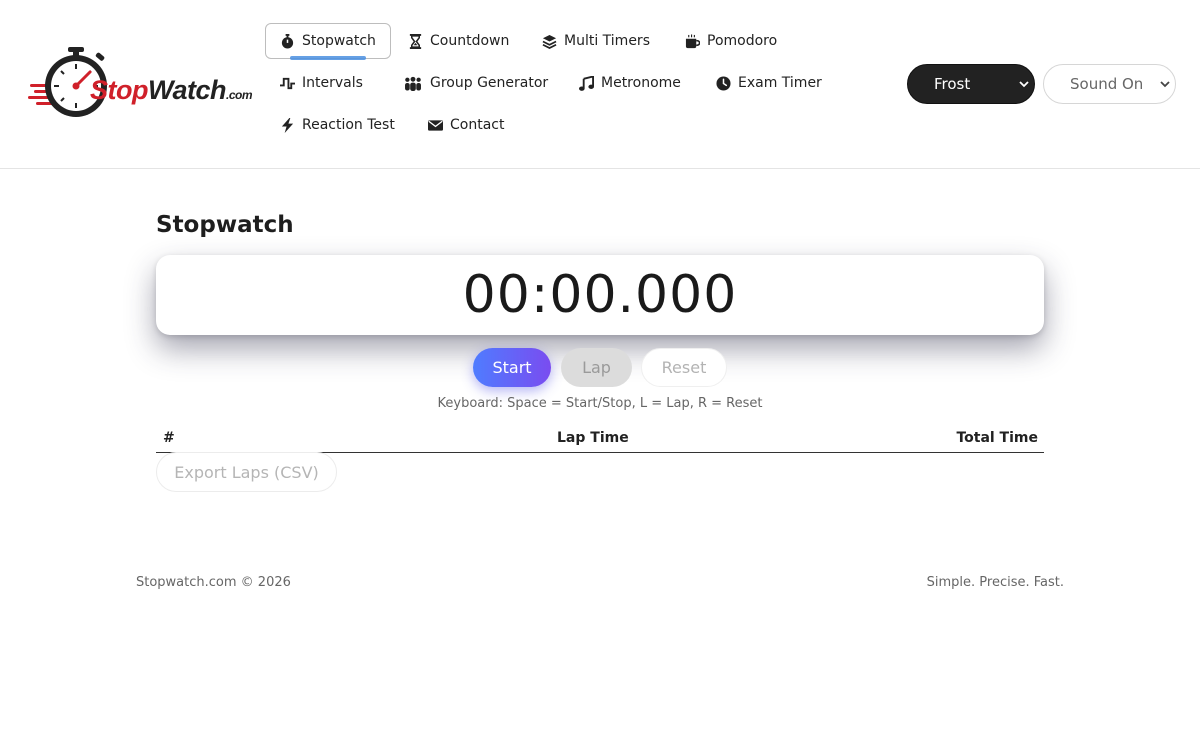 This screenshot has height=750, width=1200. I want to click on nav-item-pomodoro: Pomodoro, so click(731, 41).